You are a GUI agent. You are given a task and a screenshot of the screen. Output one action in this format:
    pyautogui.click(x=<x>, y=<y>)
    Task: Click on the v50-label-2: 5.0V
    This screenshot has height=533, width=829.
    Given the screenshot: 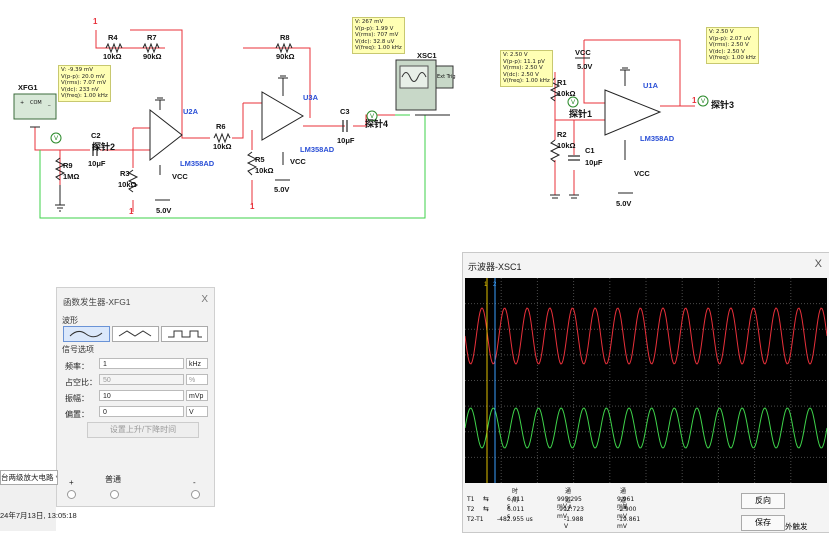 What is the action you would take?
    pyautogui.click(x=281, y=189)
    